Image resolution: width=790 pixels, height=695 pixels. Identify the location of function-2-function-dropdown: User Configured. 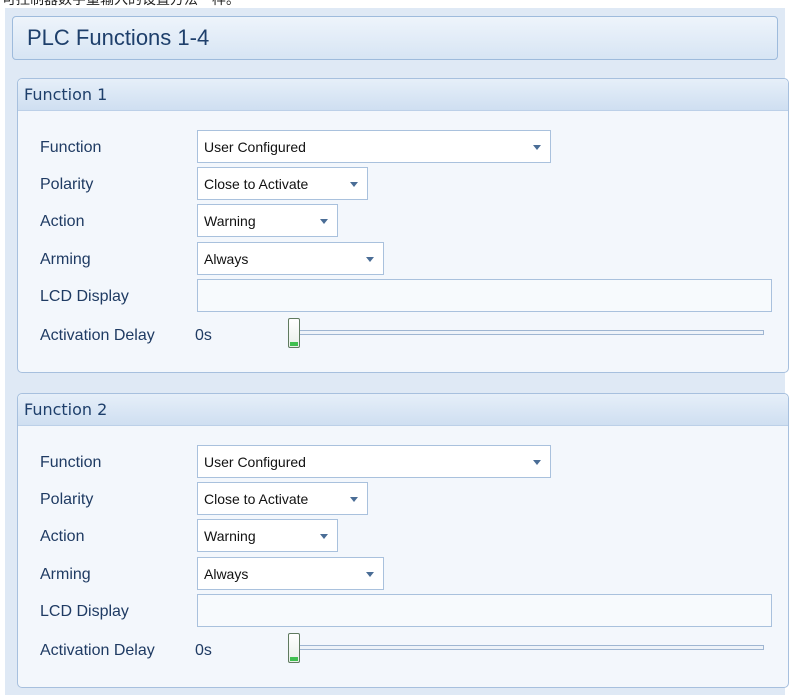
(374, 461).